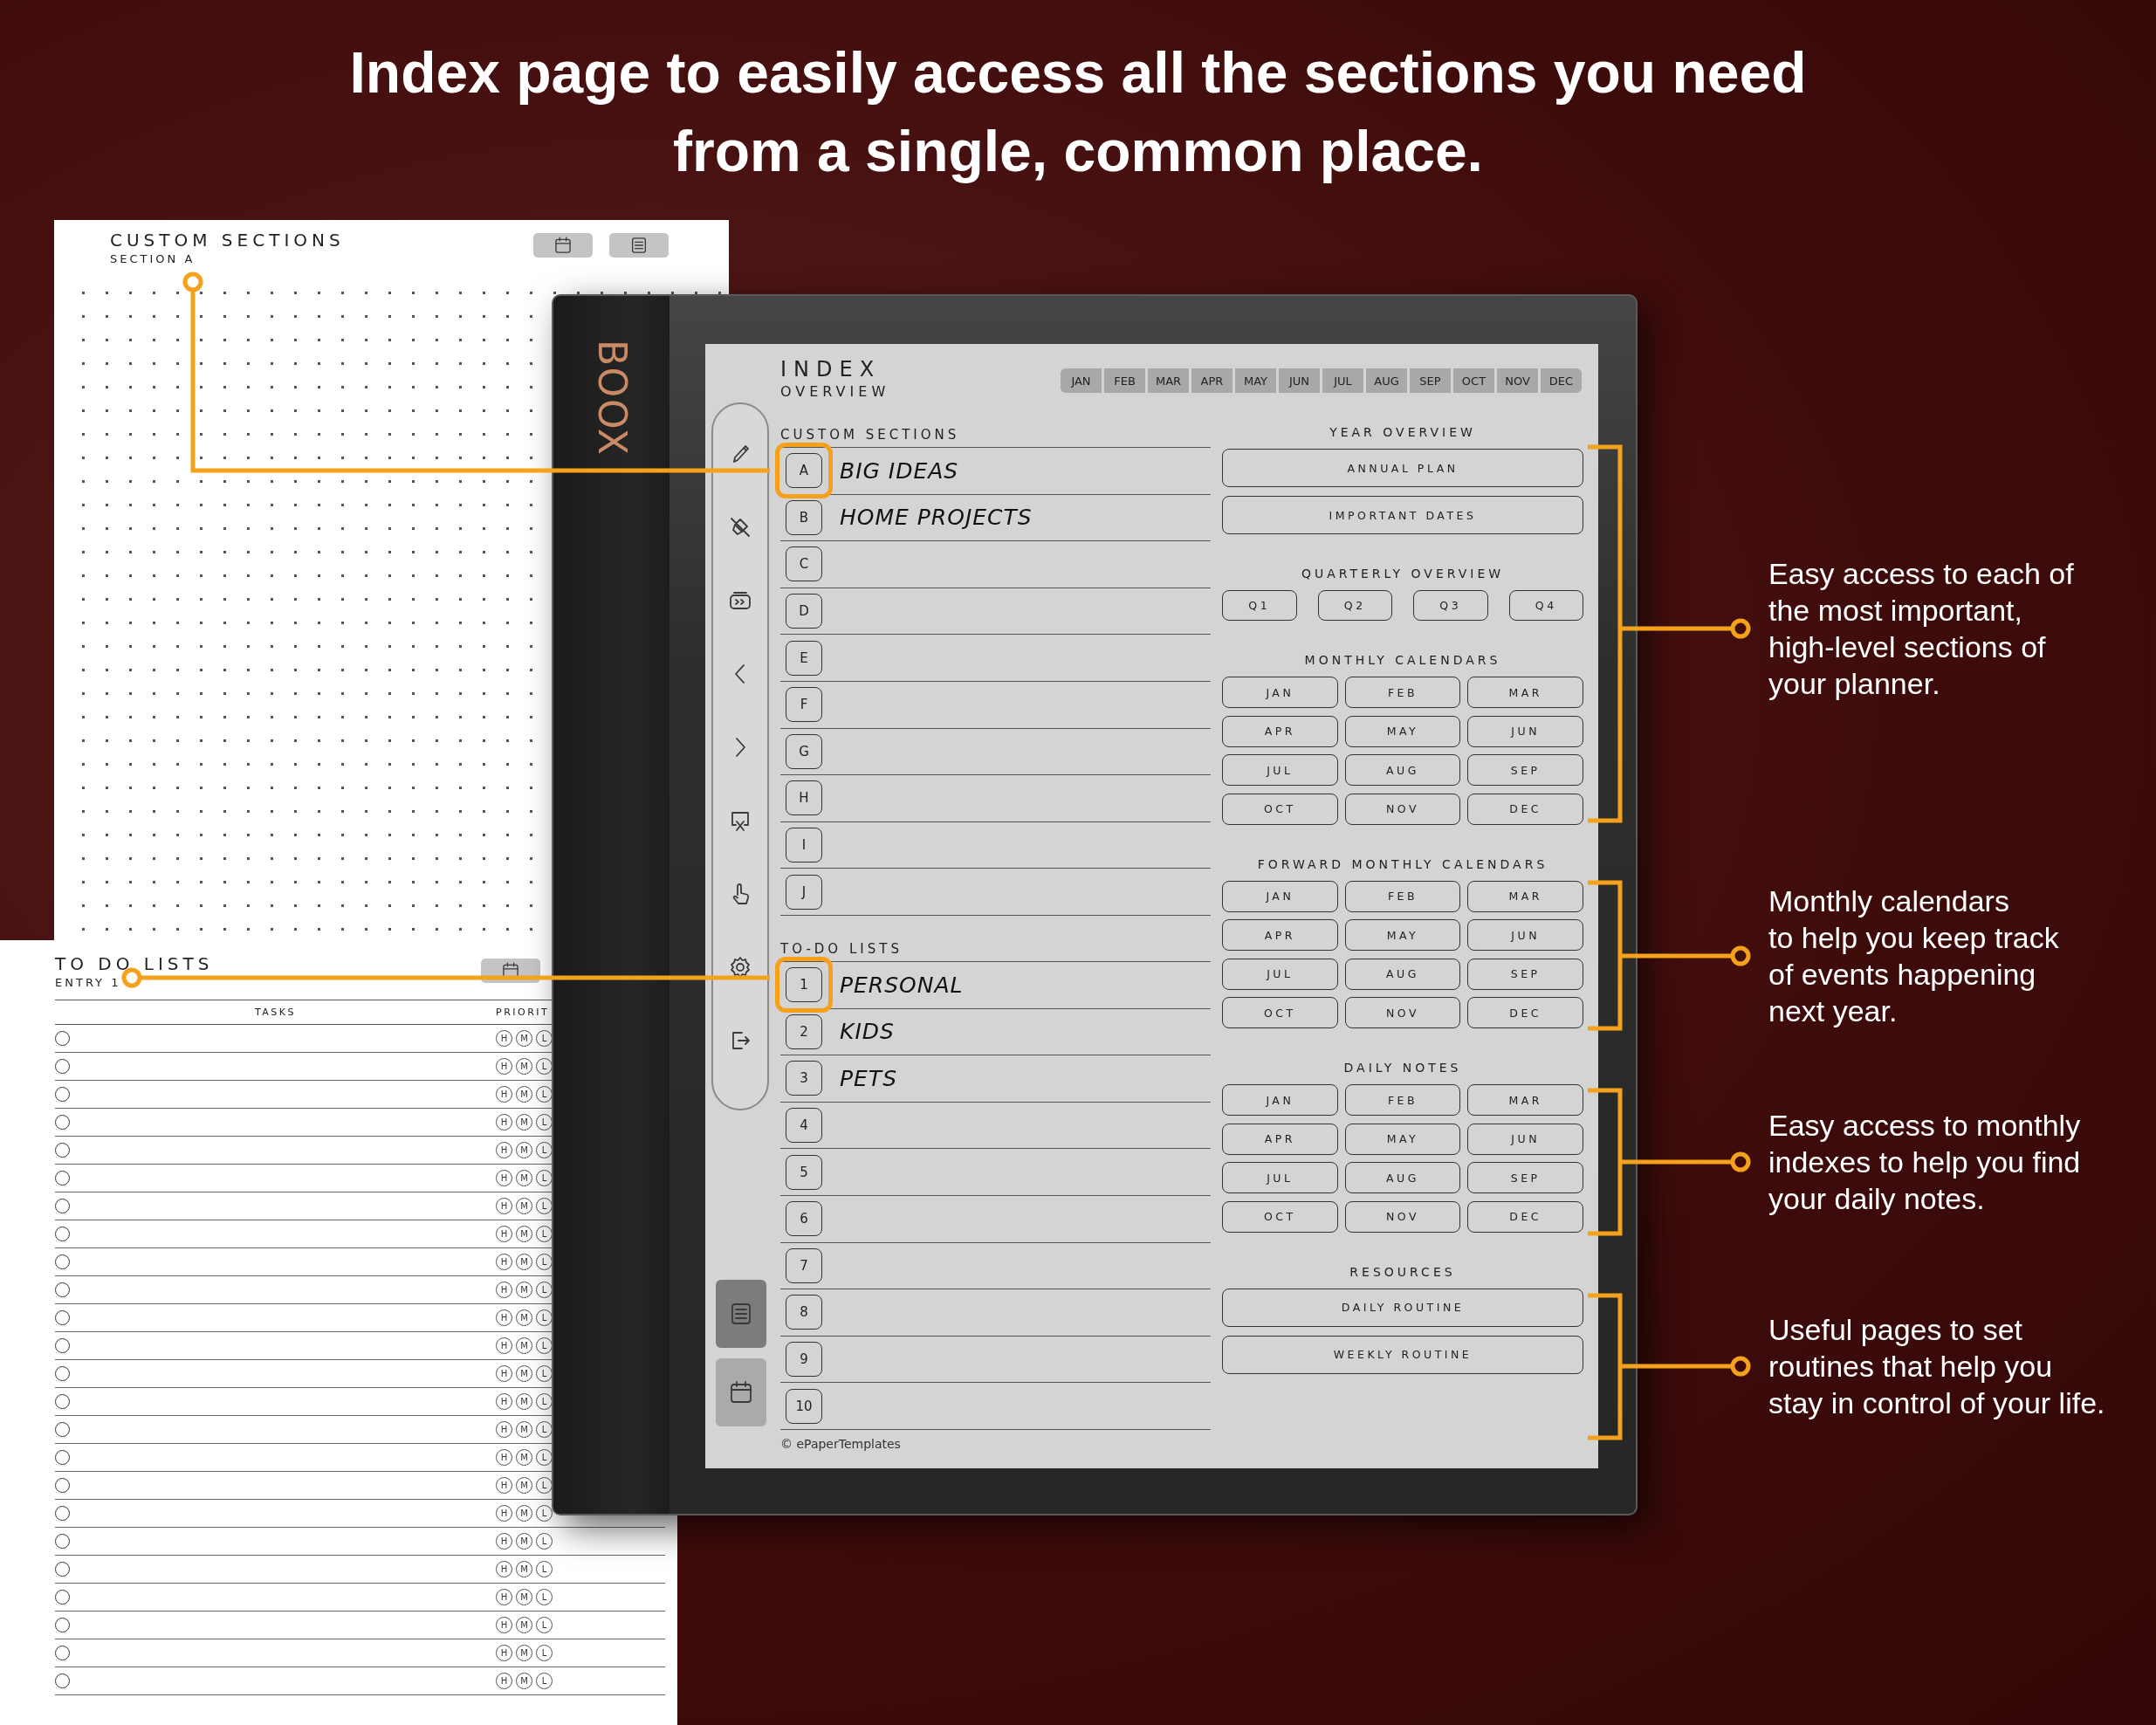 This screenshot has height=1725, width=2156. Describe the element at coordinates (1921, 629) in the screenshot. I see `callout-text: Easy access to each of the most important, high-level sections of your planner.` at that location.